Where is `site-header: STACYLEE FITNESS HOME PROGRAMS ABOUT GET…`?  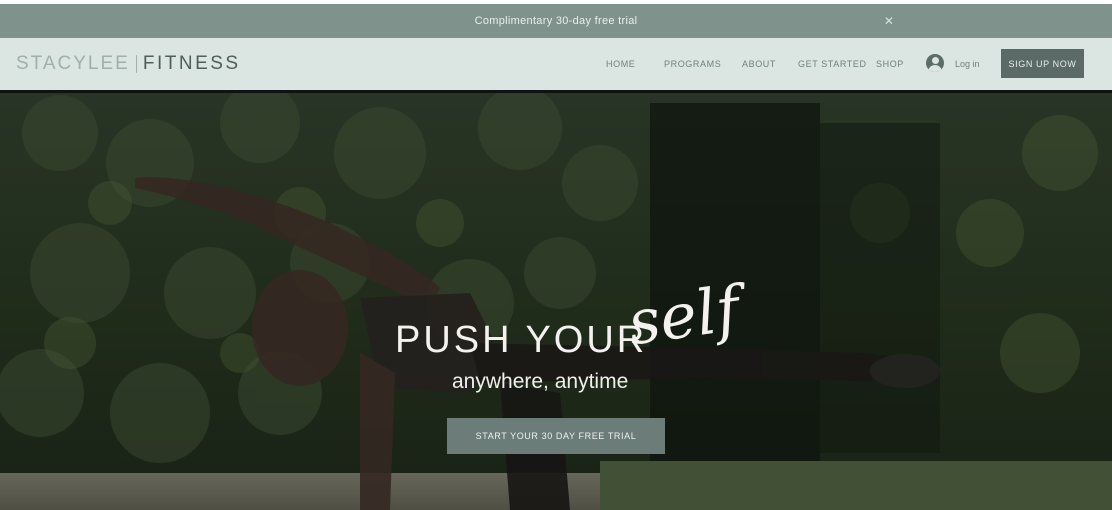
site-header: STACYLEE FITNESS HOME PROGRAMS ABOUT GET… is located at coordinates (556, 65).